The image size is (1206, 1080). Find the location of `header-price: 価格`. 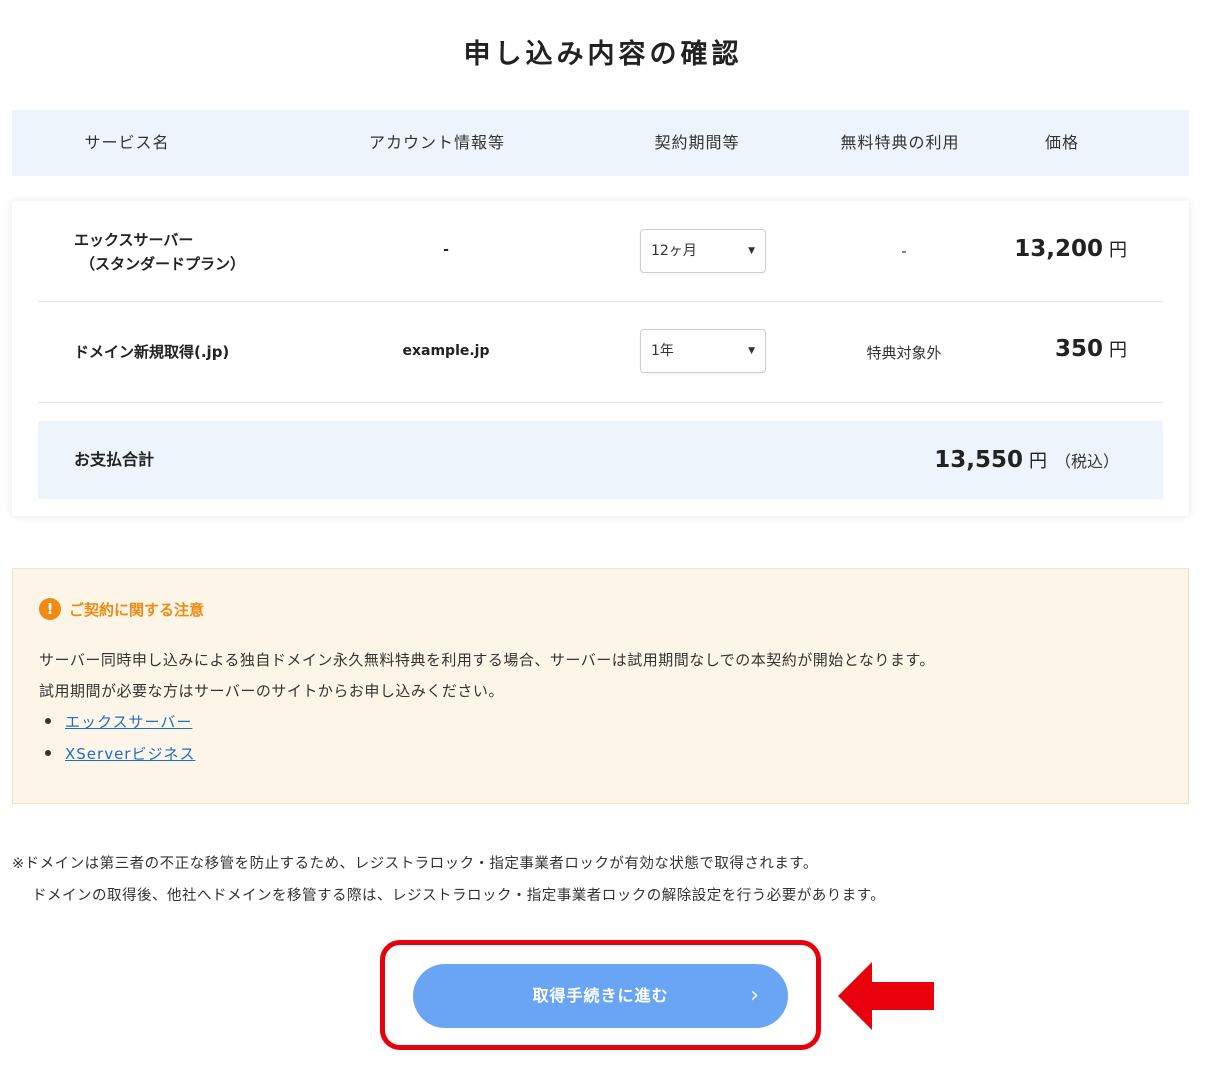

header-price: 価格 is located at coordinates (1061, 142).